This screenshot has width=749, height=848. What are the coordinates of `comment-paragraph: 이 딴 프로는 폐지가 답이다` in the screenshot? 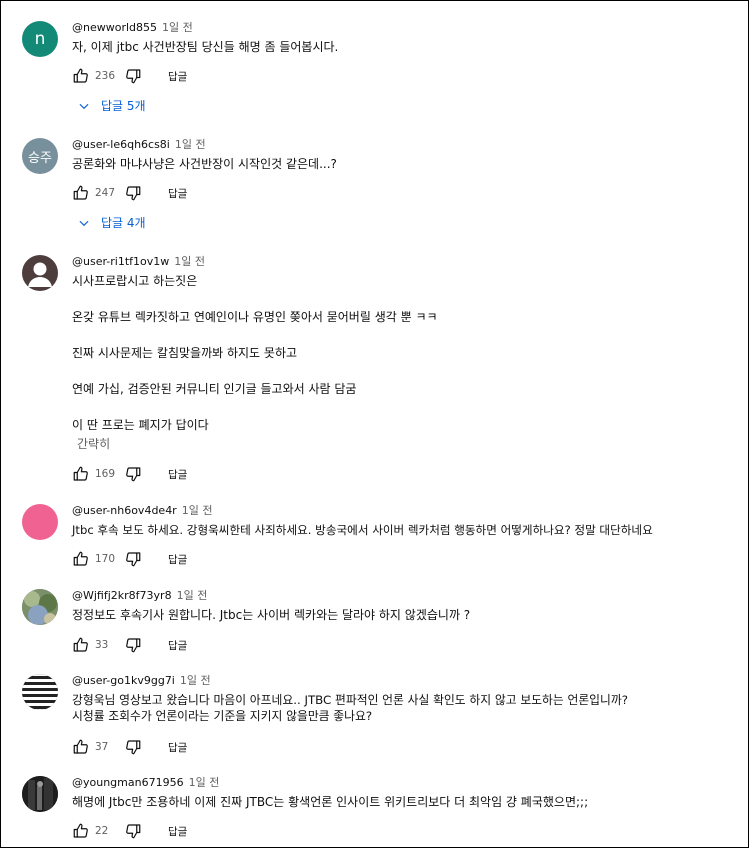 It's located at (140, 425).